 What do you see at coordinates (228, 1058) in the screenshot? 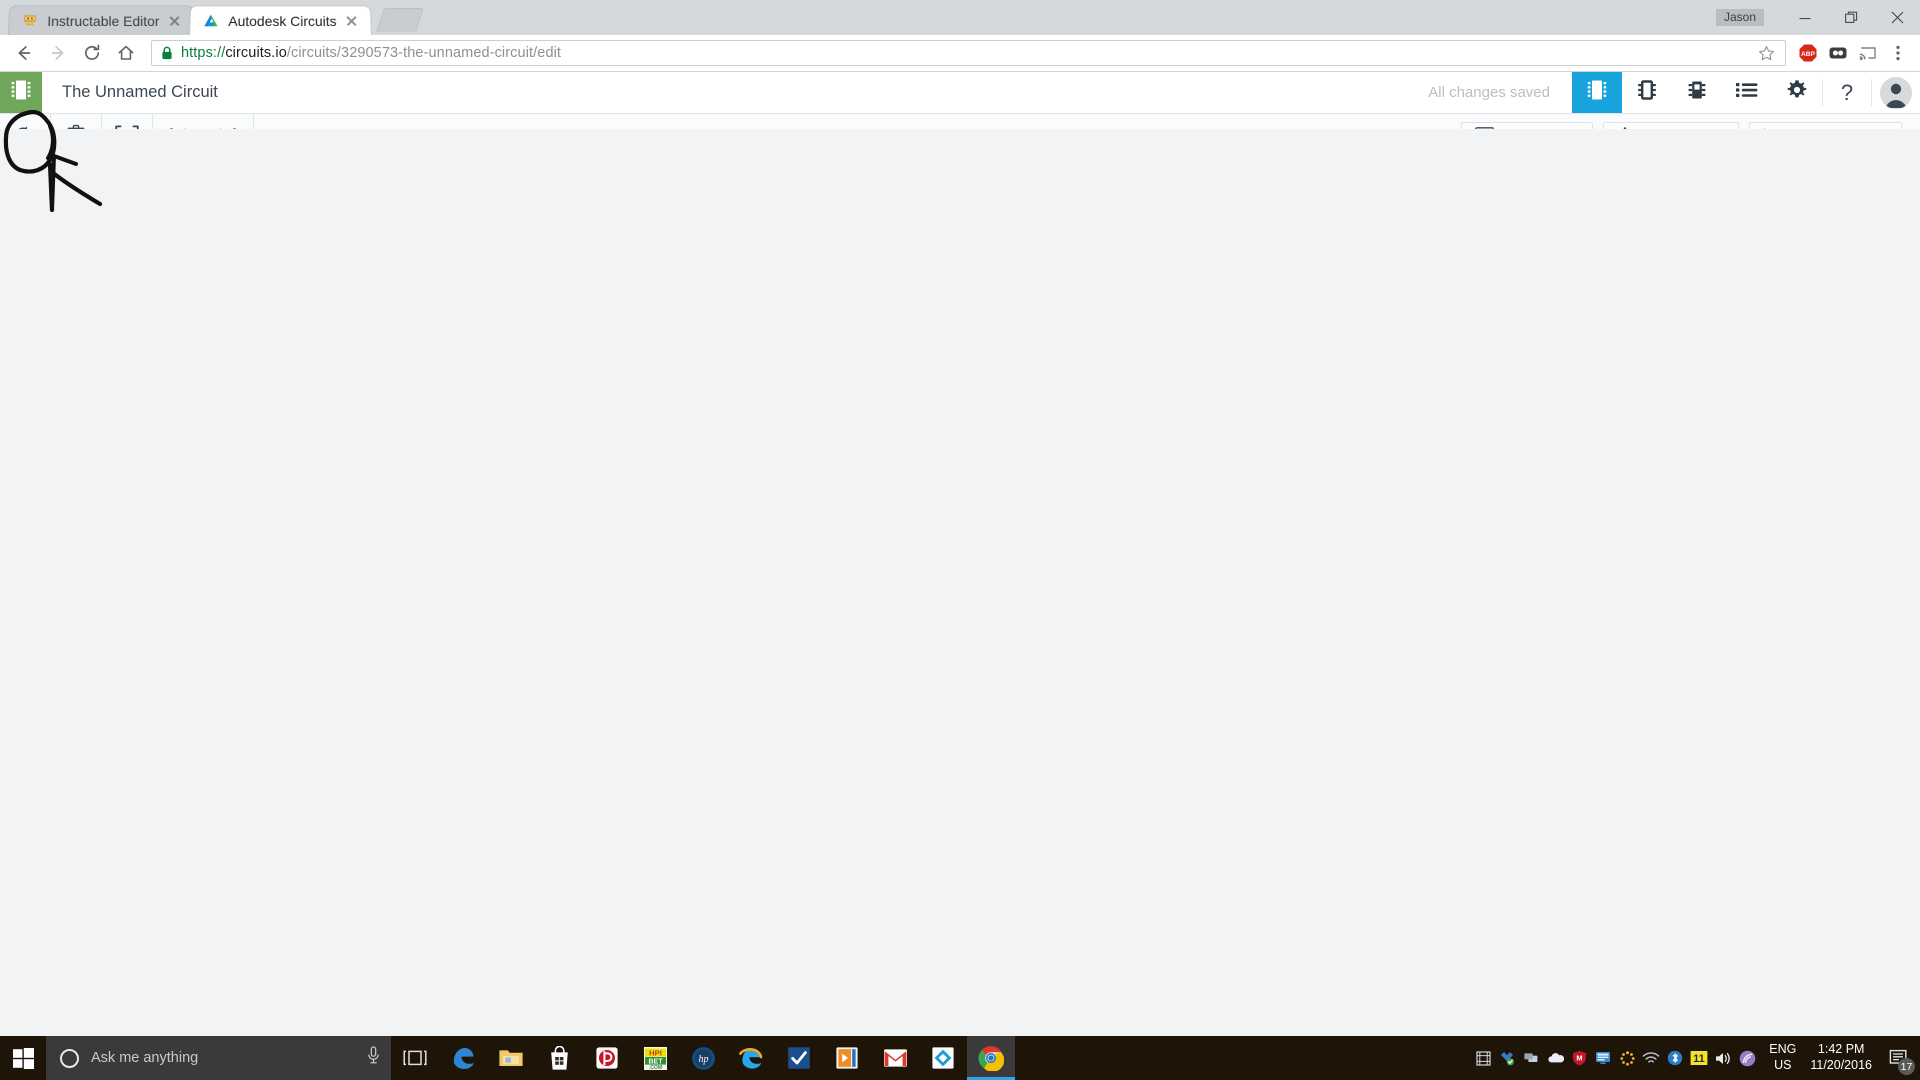
I see `search-input: Ask me anything` at bounding box center [228, 1058].